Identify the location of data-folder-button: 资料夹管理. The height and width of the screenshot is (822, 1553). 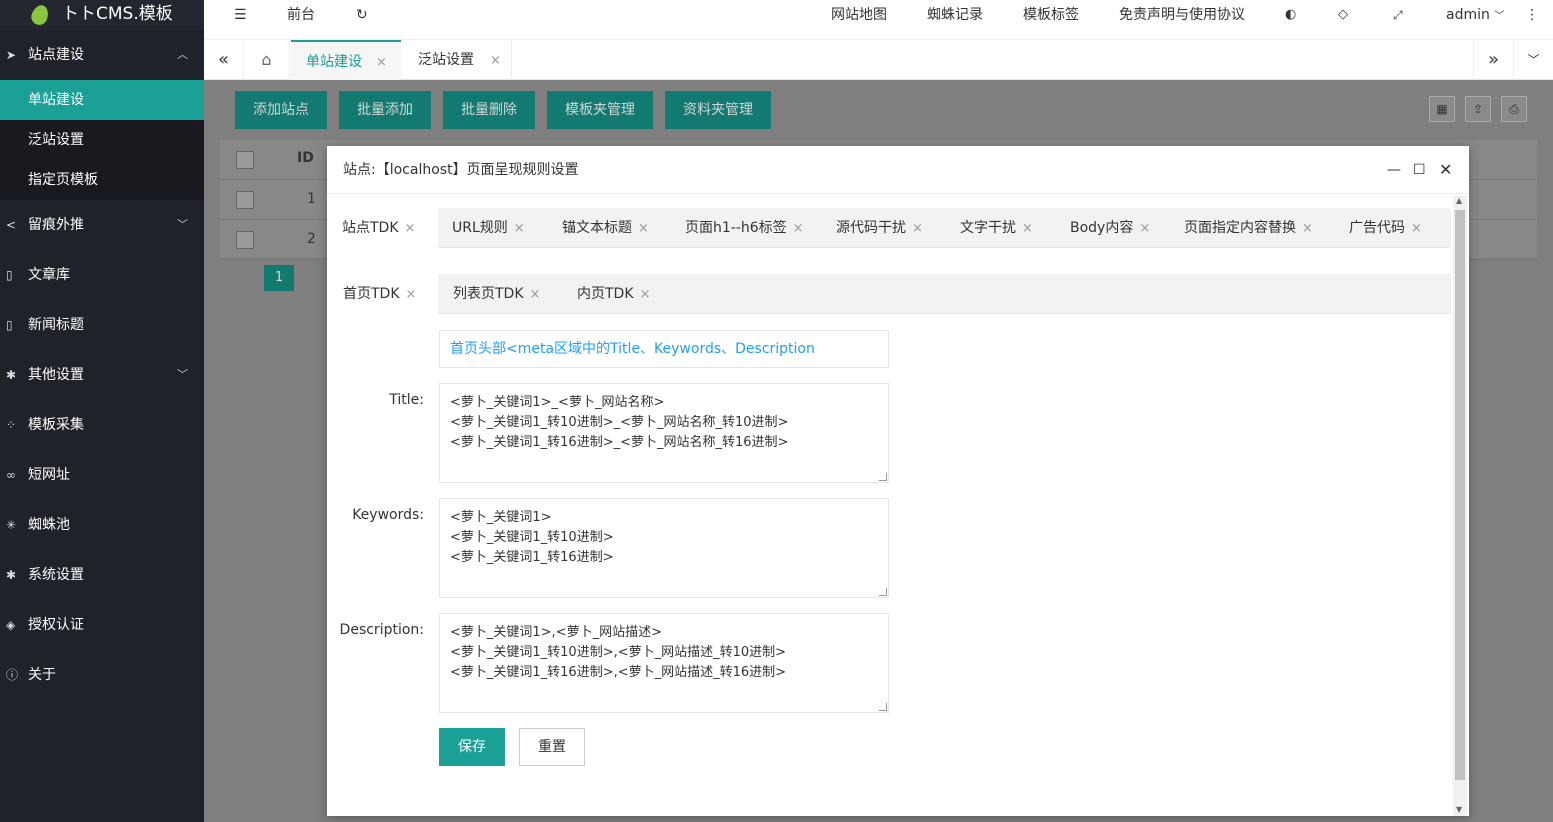
(718, 110).